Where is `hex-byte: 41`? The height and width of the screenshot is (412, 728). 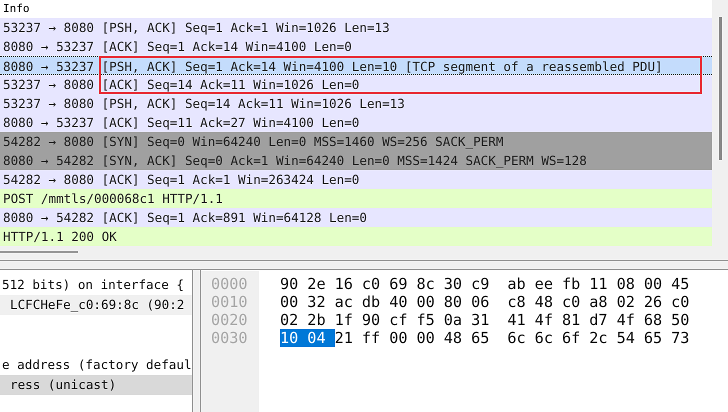 hex-byte: 41 is located at coordinates (521, 320).